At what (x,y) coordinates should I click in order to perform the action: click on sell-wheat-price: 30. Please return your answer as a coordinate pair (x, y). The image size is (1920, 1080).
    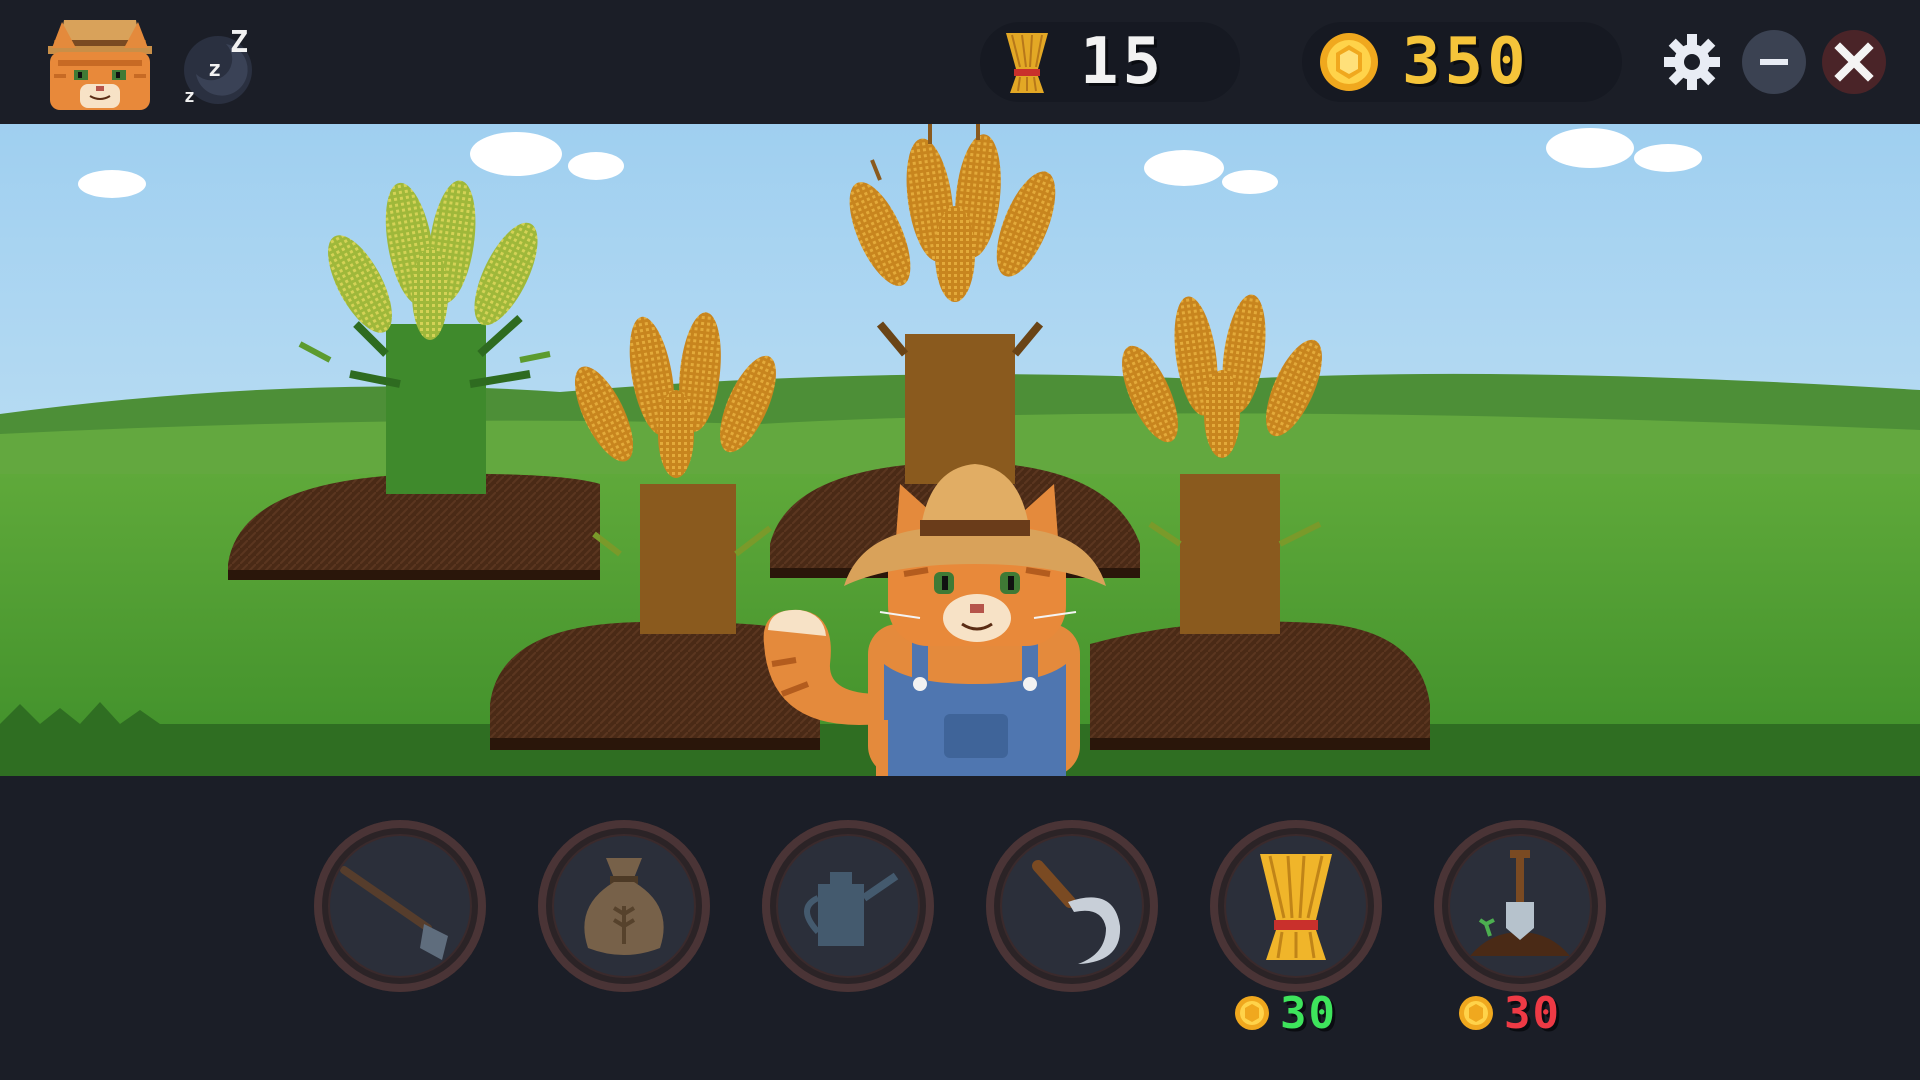
    Looking at the image, I should click on (1284, 1013).